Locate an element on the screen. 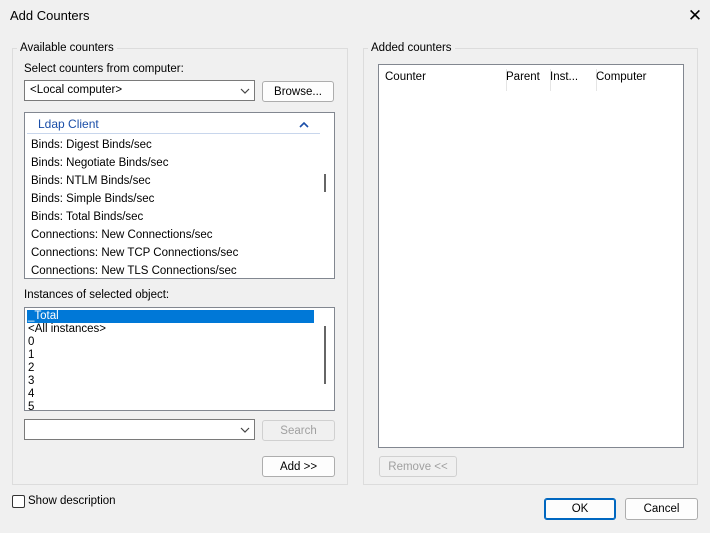  chevron-up-icon is located at coordinates (304, 125).